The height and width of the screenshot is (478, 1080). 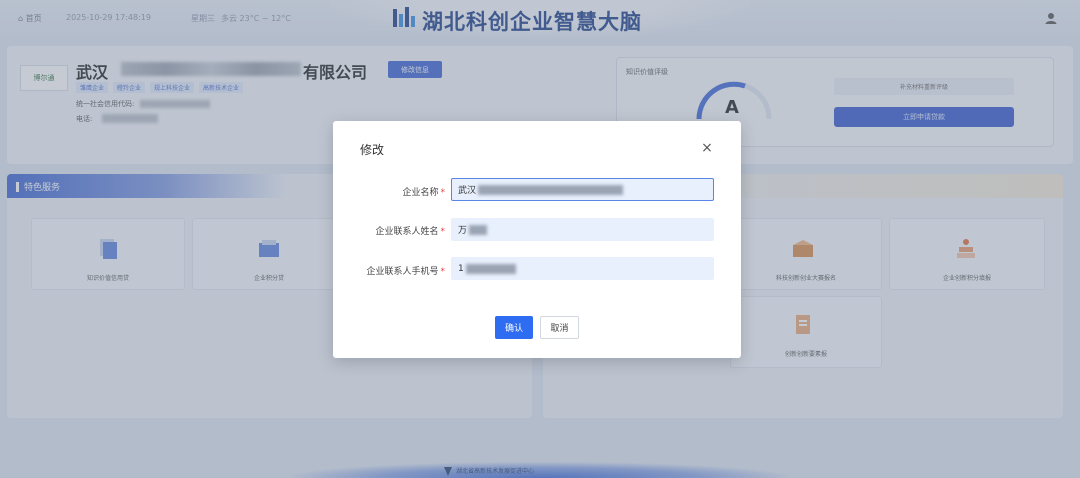 What do you see at coordinates (402, 272) in the screenshot?
I see `field-label-text: 企业联系人手机号` at bounding box center [402, 272].